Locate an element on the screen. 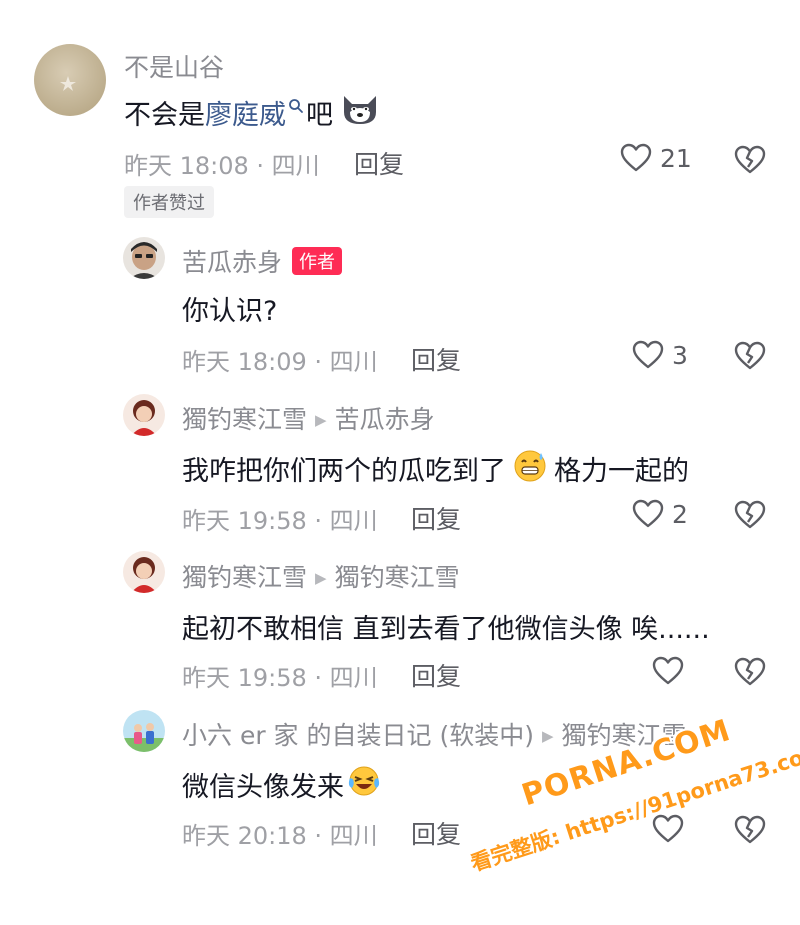 The image size is (800, 925). comment-text: 你认识? is located at coordinates (230, 311).